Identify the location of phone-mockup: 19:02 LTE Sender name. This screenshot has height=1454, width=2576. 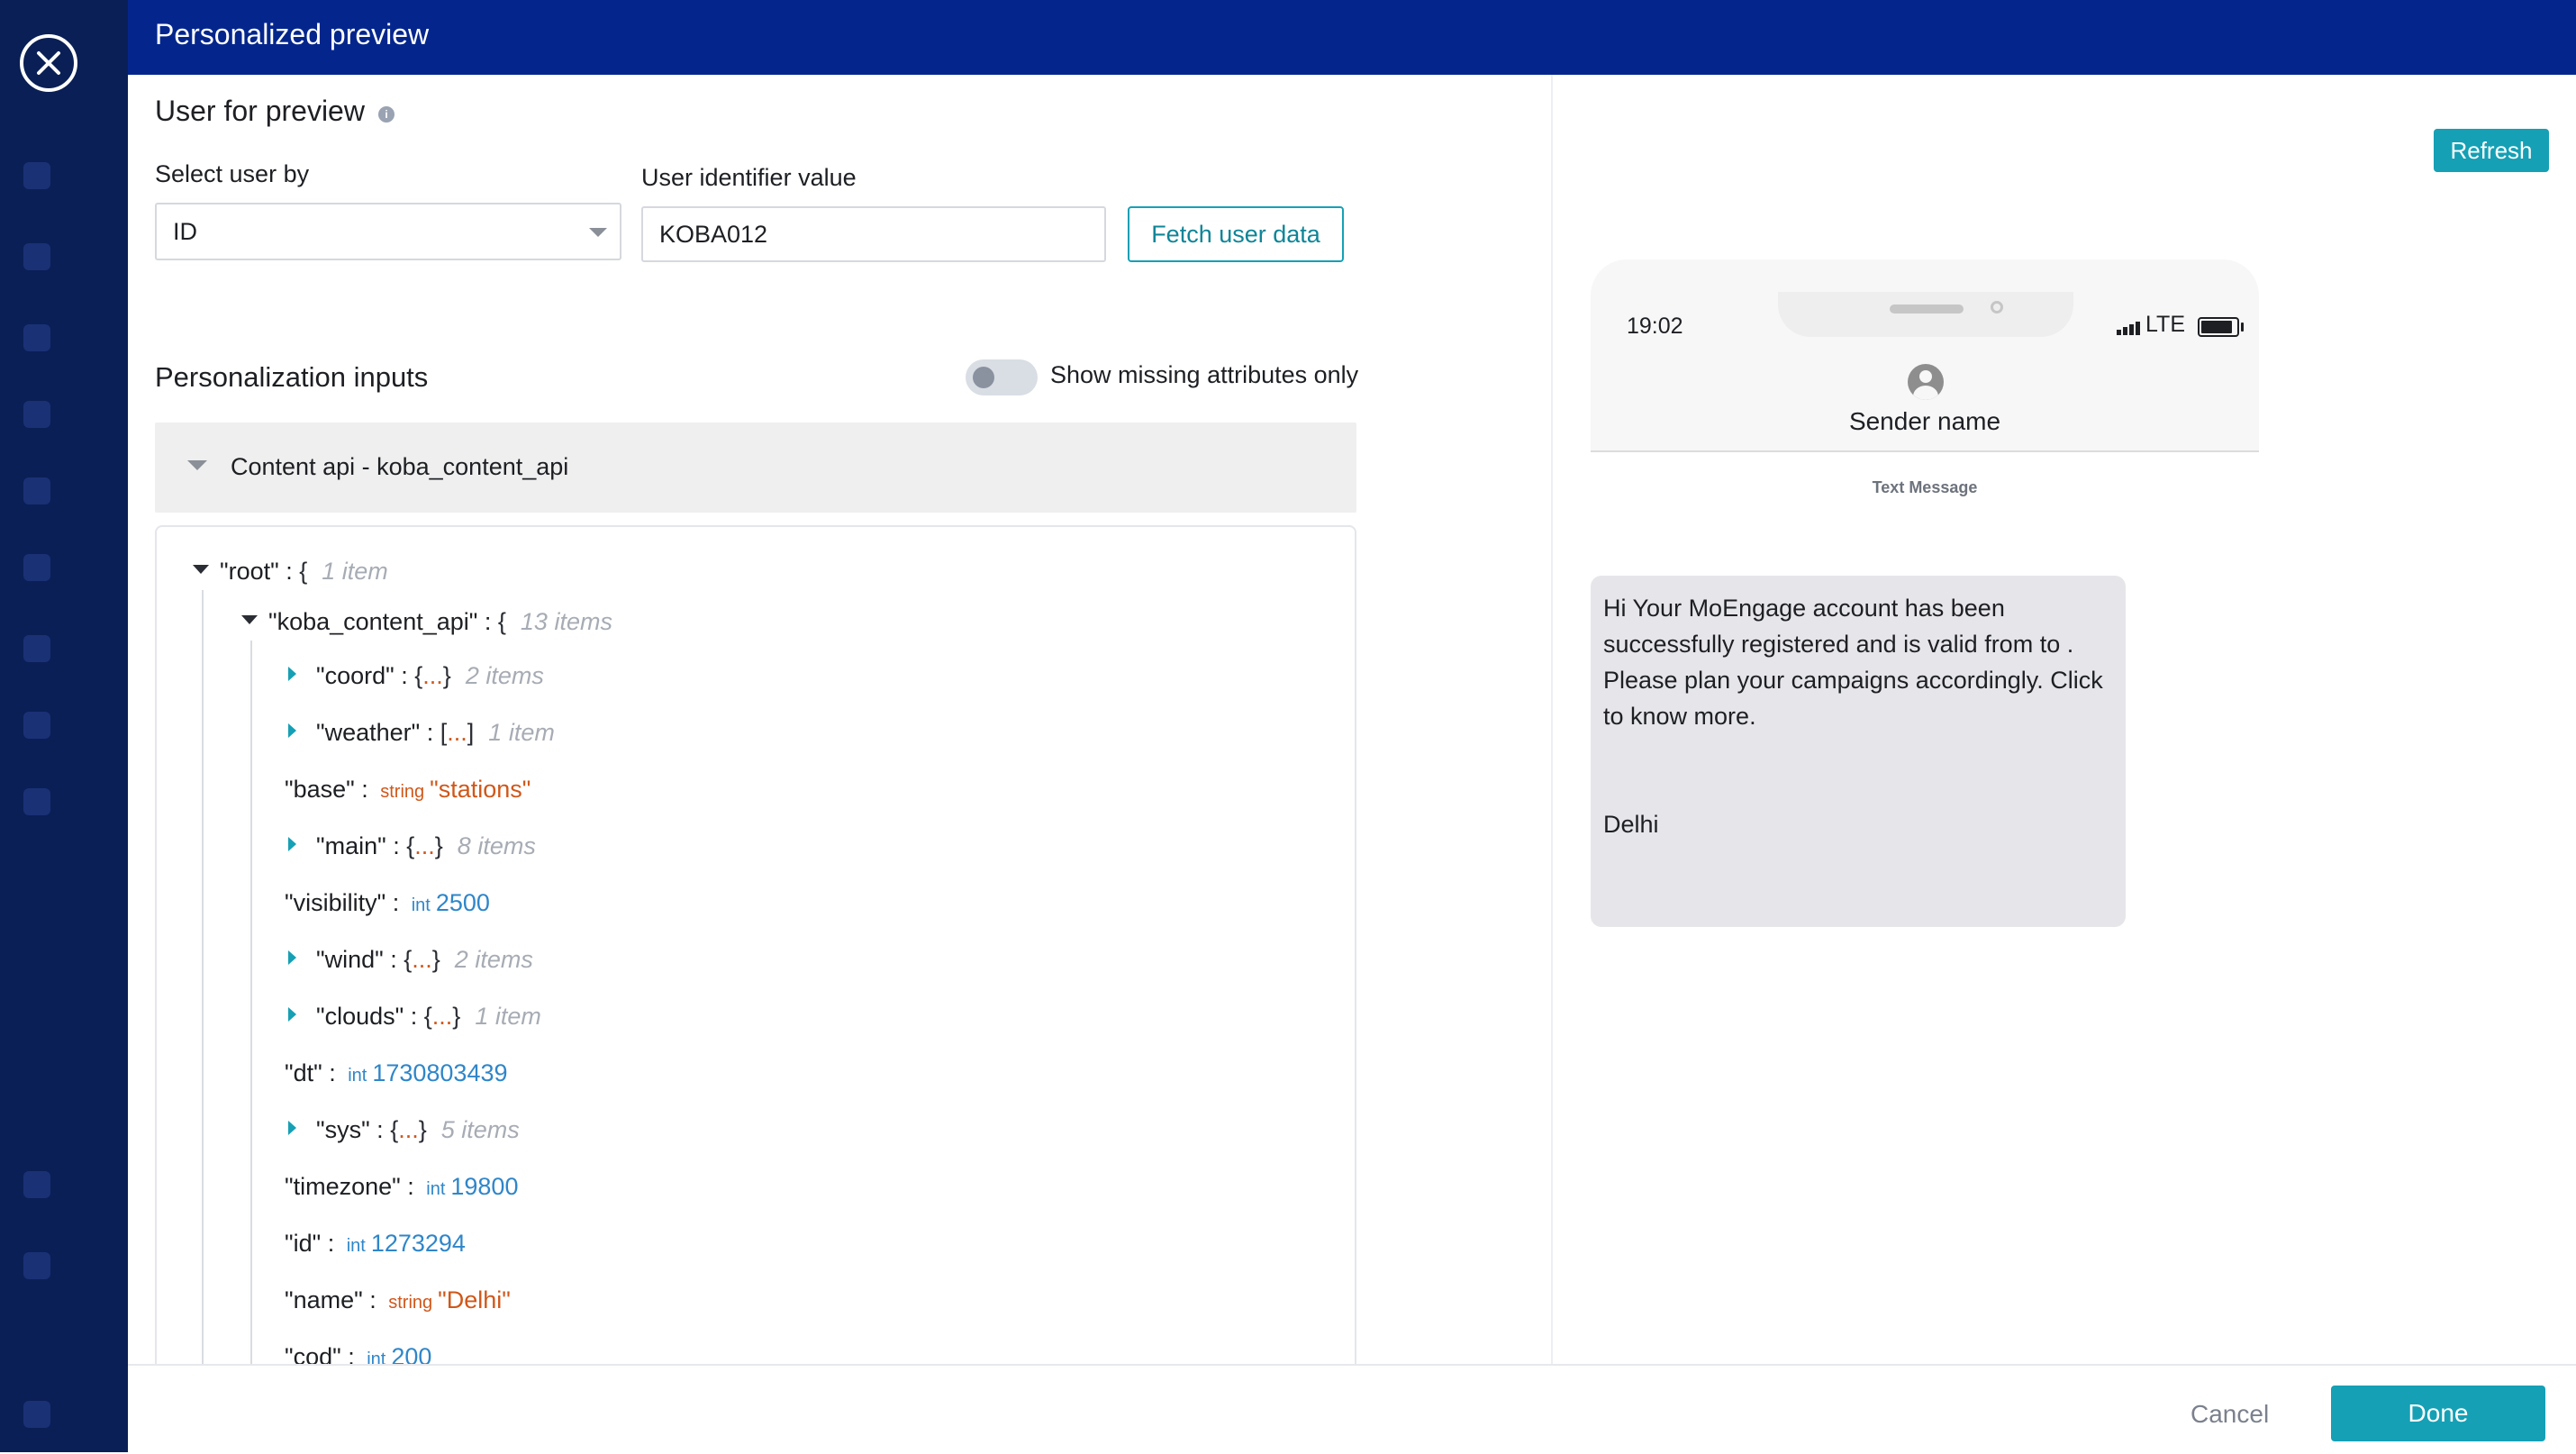
(1925, 356).